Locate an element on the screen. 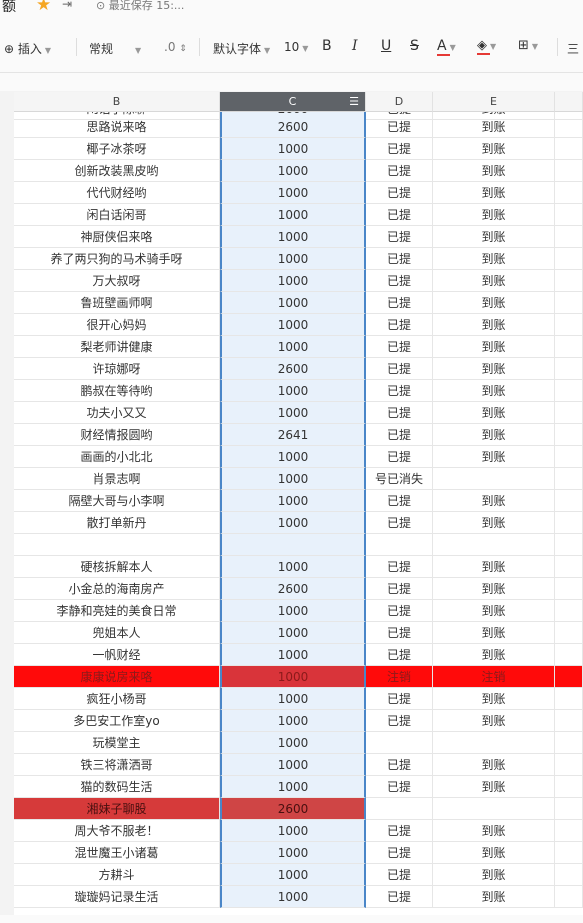 The height and width of the screenshot is (923, 583). status-cell: 号已消失 is located at coordinates (399, 479).